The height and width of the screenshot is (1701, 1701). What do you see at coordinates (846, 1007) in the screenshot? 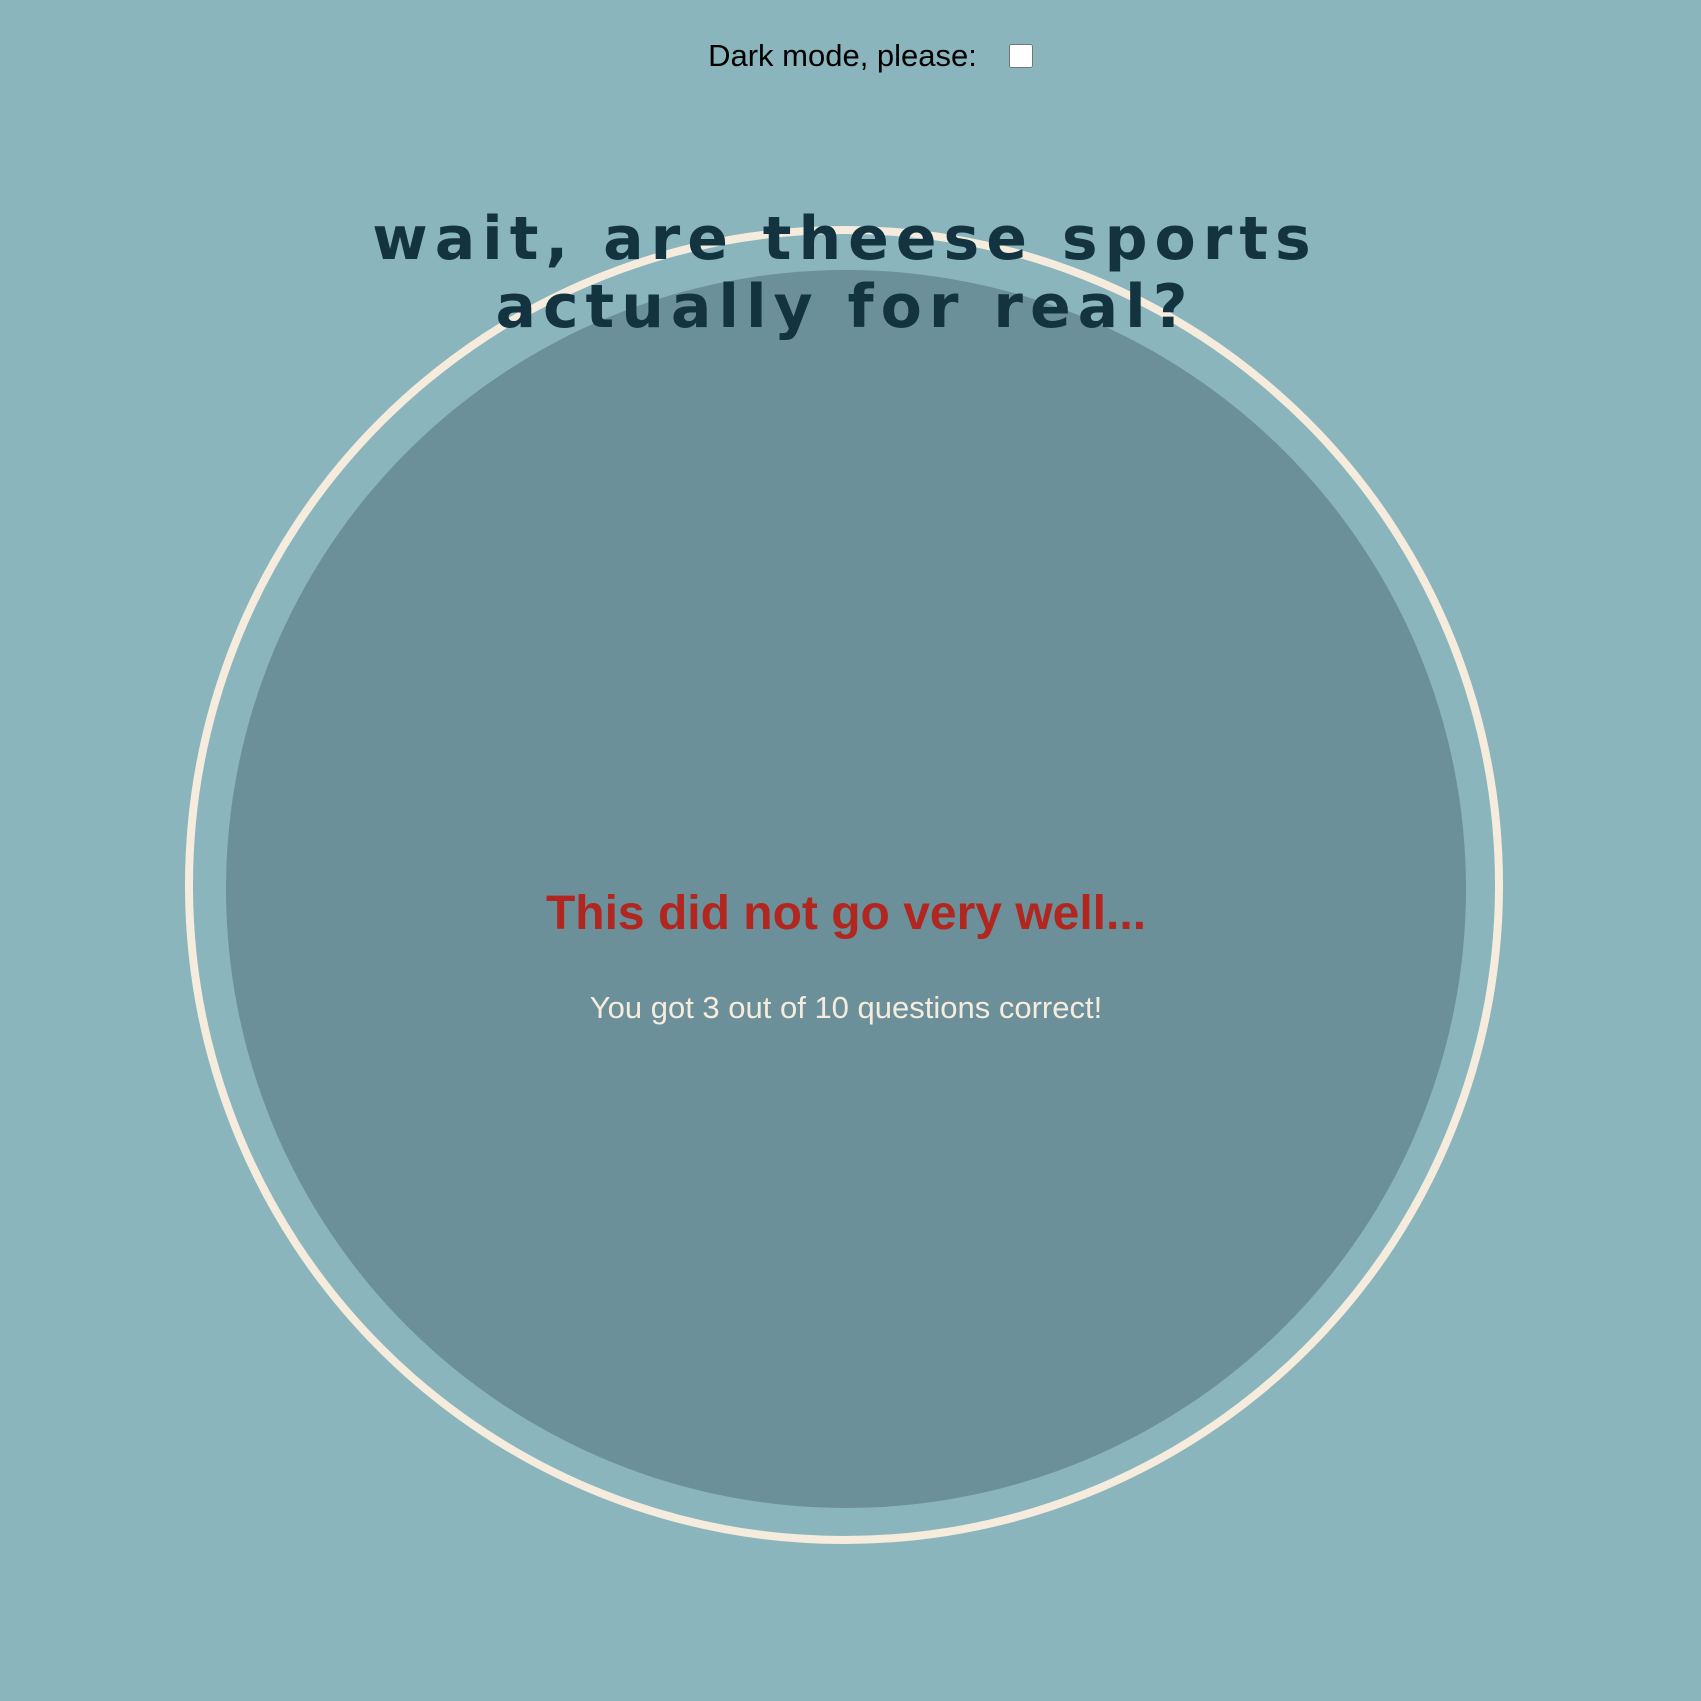
I see `result-score-text: You got 3 out of 10 questions correct!` at bounding box center [846, 1007].